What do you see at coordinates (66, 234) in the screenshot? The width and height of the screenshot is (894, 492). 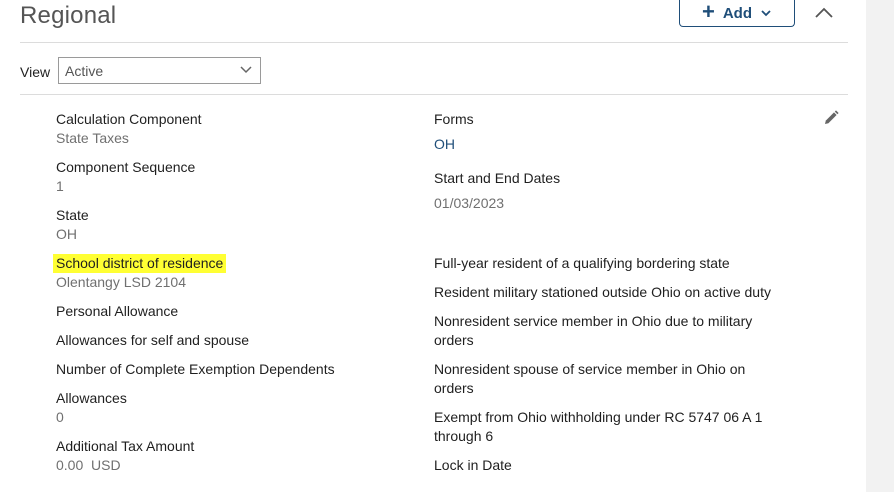 I see `state-value: OH` at bounding box center [66, 234].